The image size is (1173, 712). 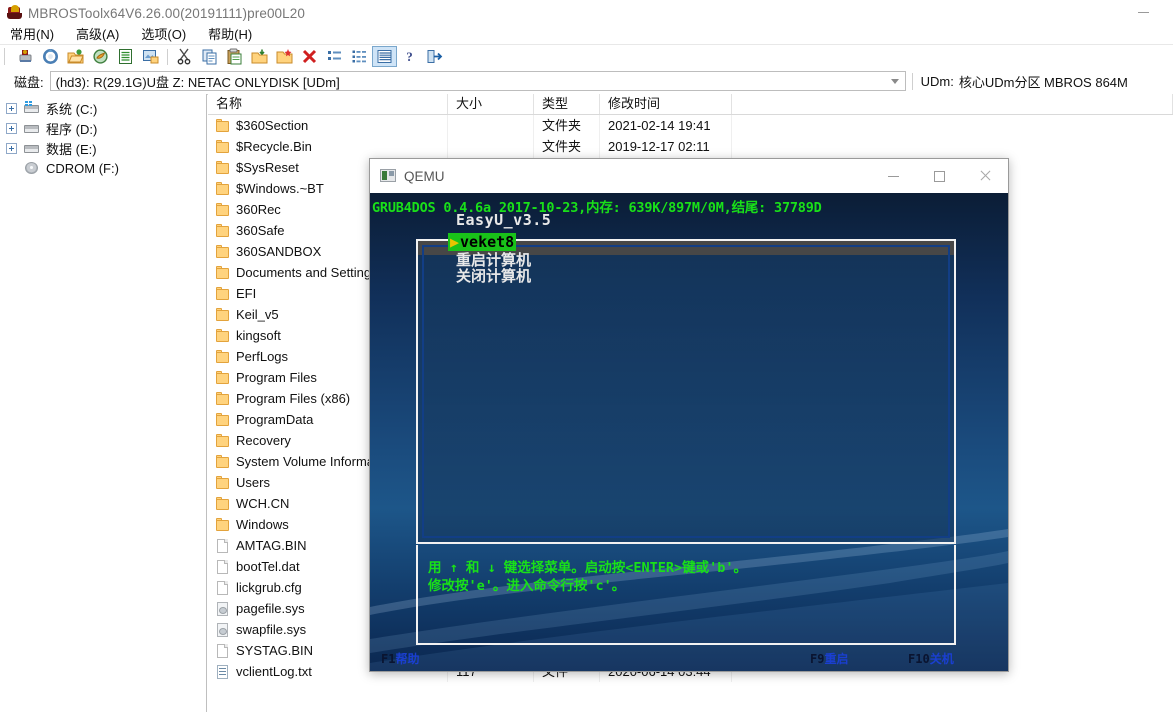 What do you see at coordinates (407, 659) in the screenshot?
I see `function-key-label: 帮助` at bounding box center [407, 659].